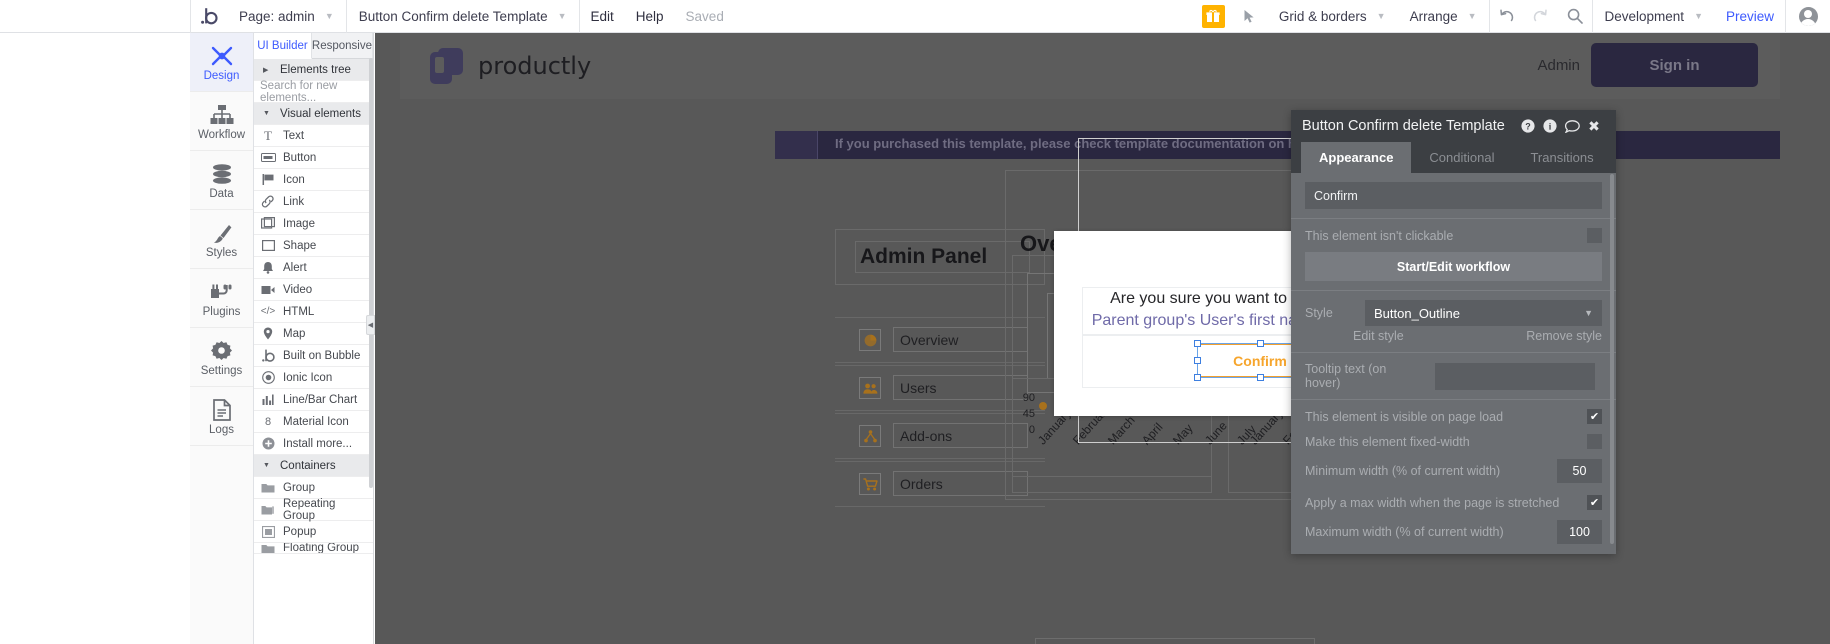 The height and width of the screenshot is (644, 1830). I want to click on element-item-link: Link, so click(313, 202).